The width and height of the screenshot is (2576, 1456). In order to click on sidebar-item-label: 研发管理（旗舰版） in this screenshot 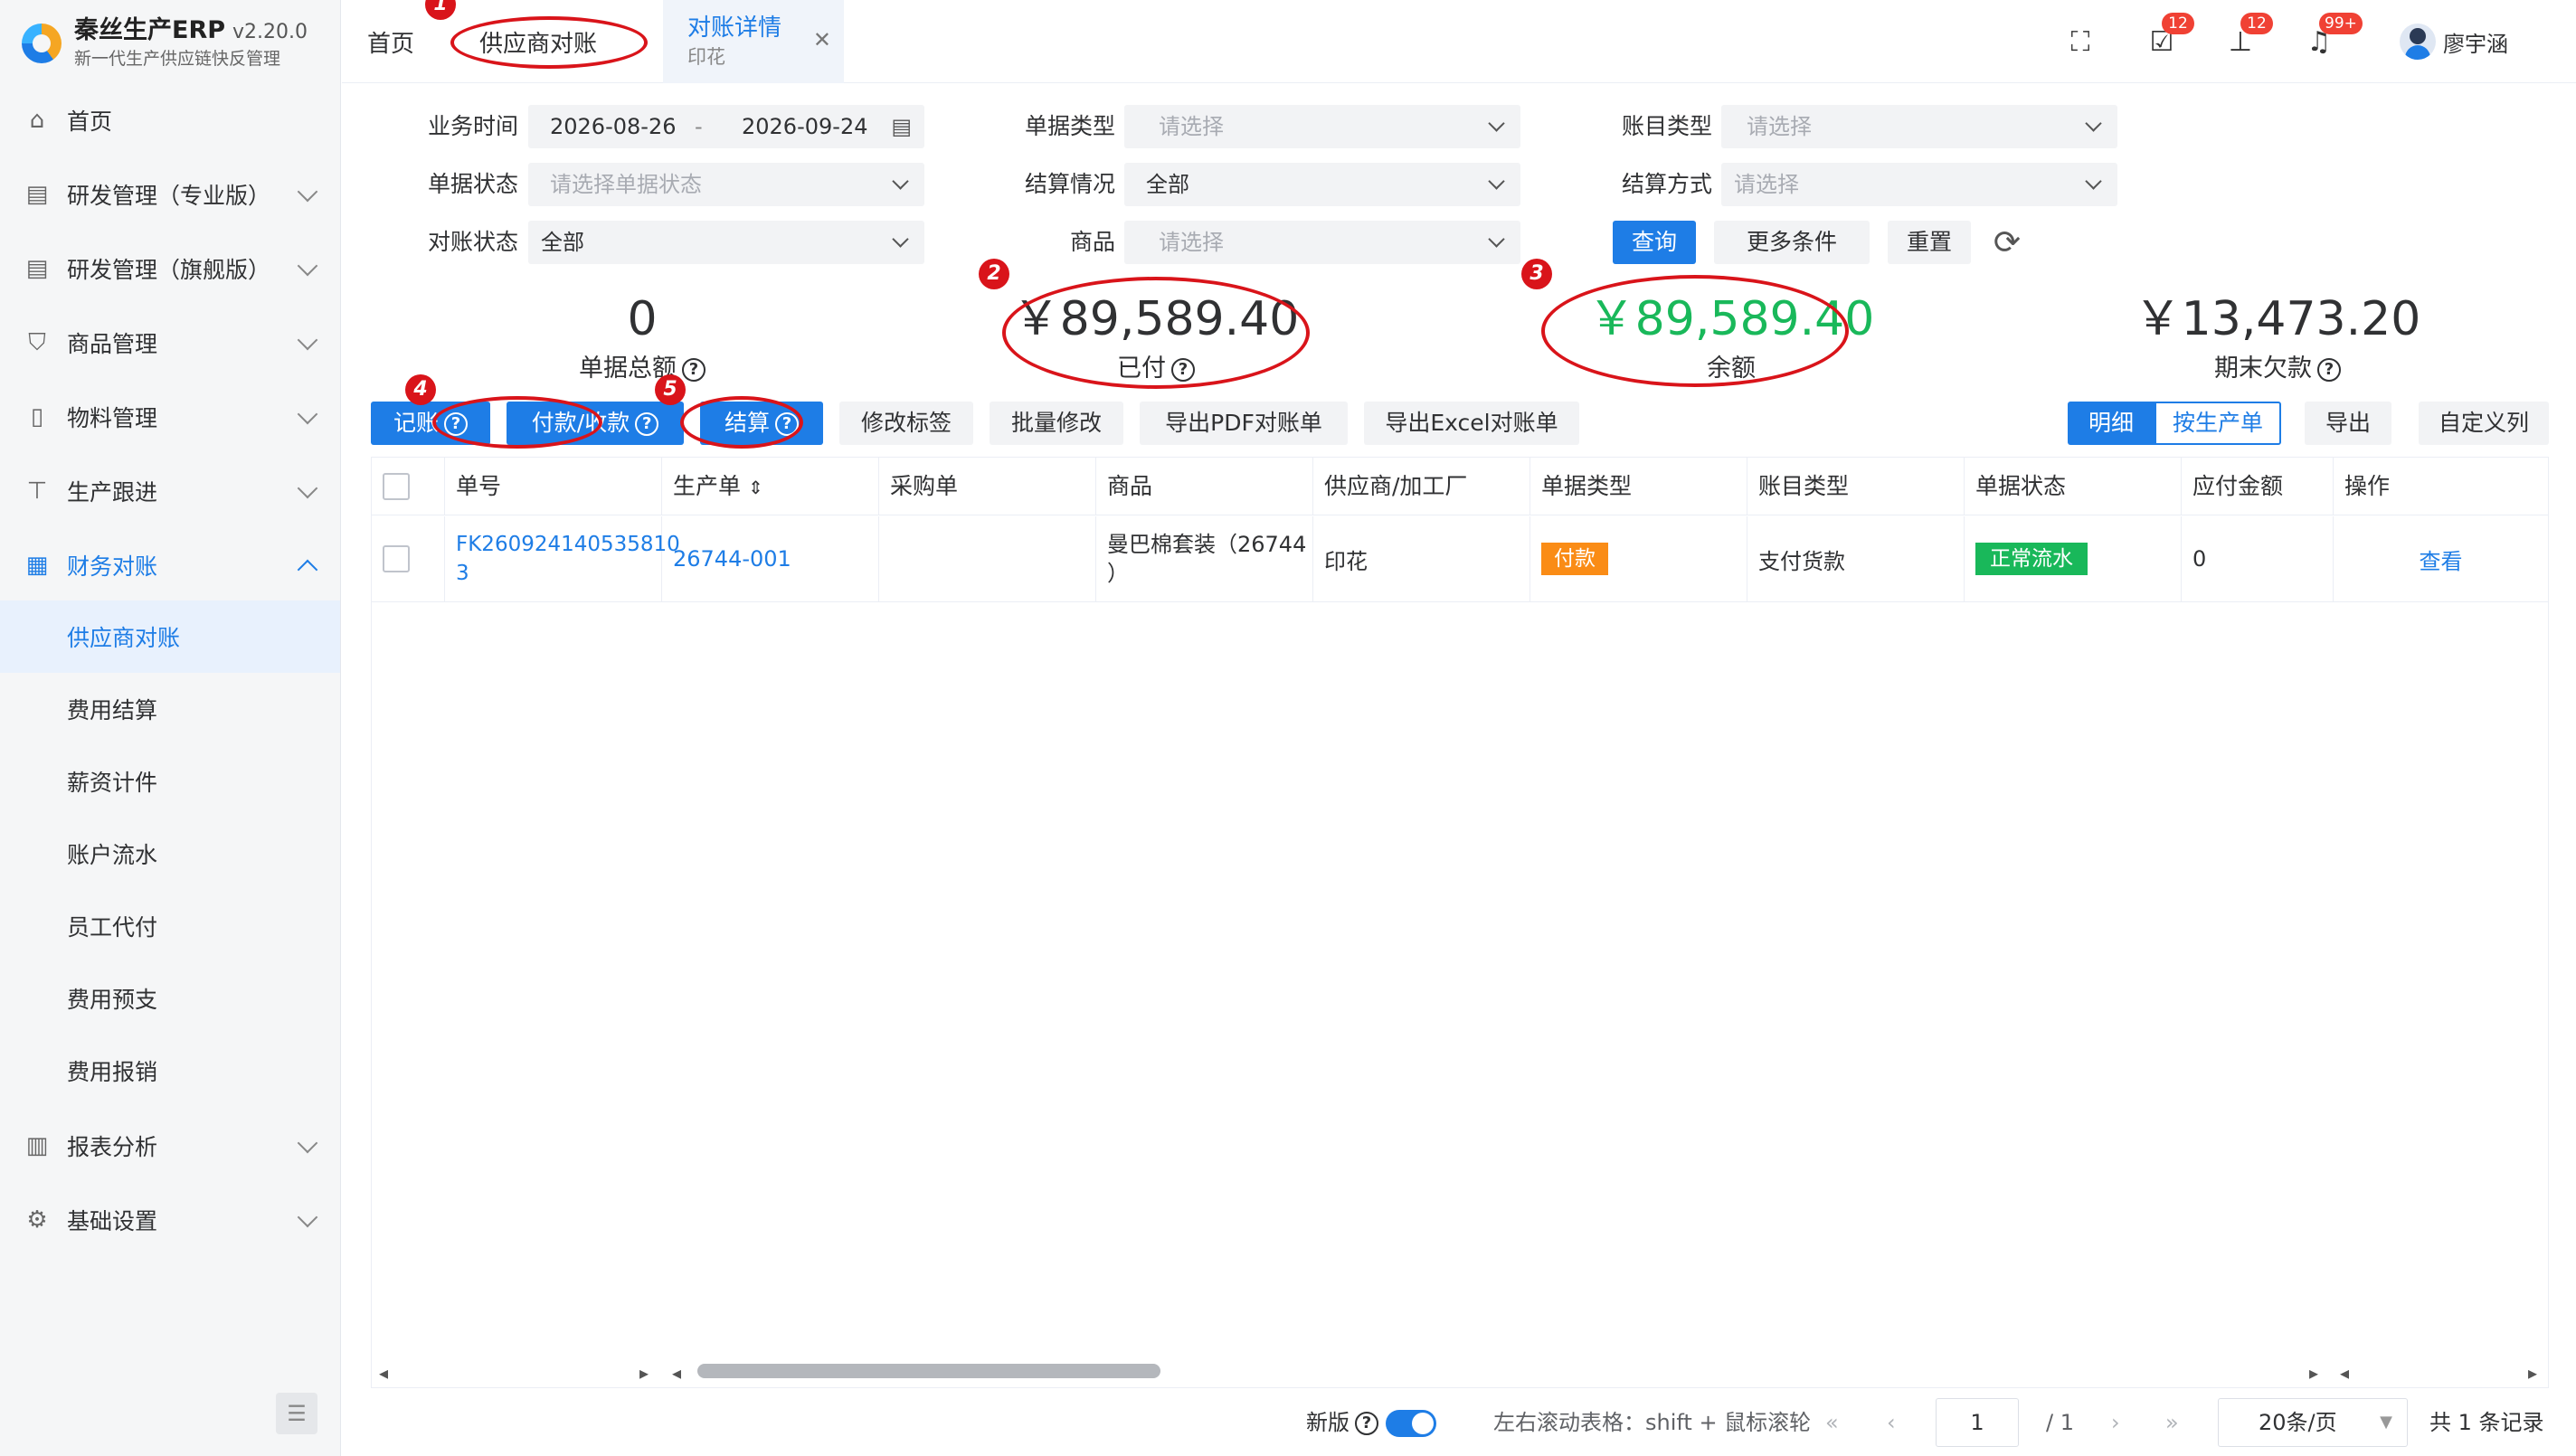, I will do `click(169, 270)`.